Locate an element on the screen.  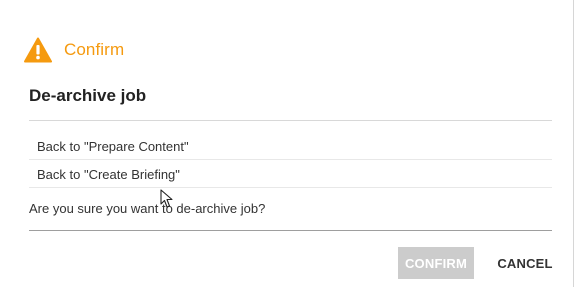
bottom-divider is located at coordinates (290, 230).